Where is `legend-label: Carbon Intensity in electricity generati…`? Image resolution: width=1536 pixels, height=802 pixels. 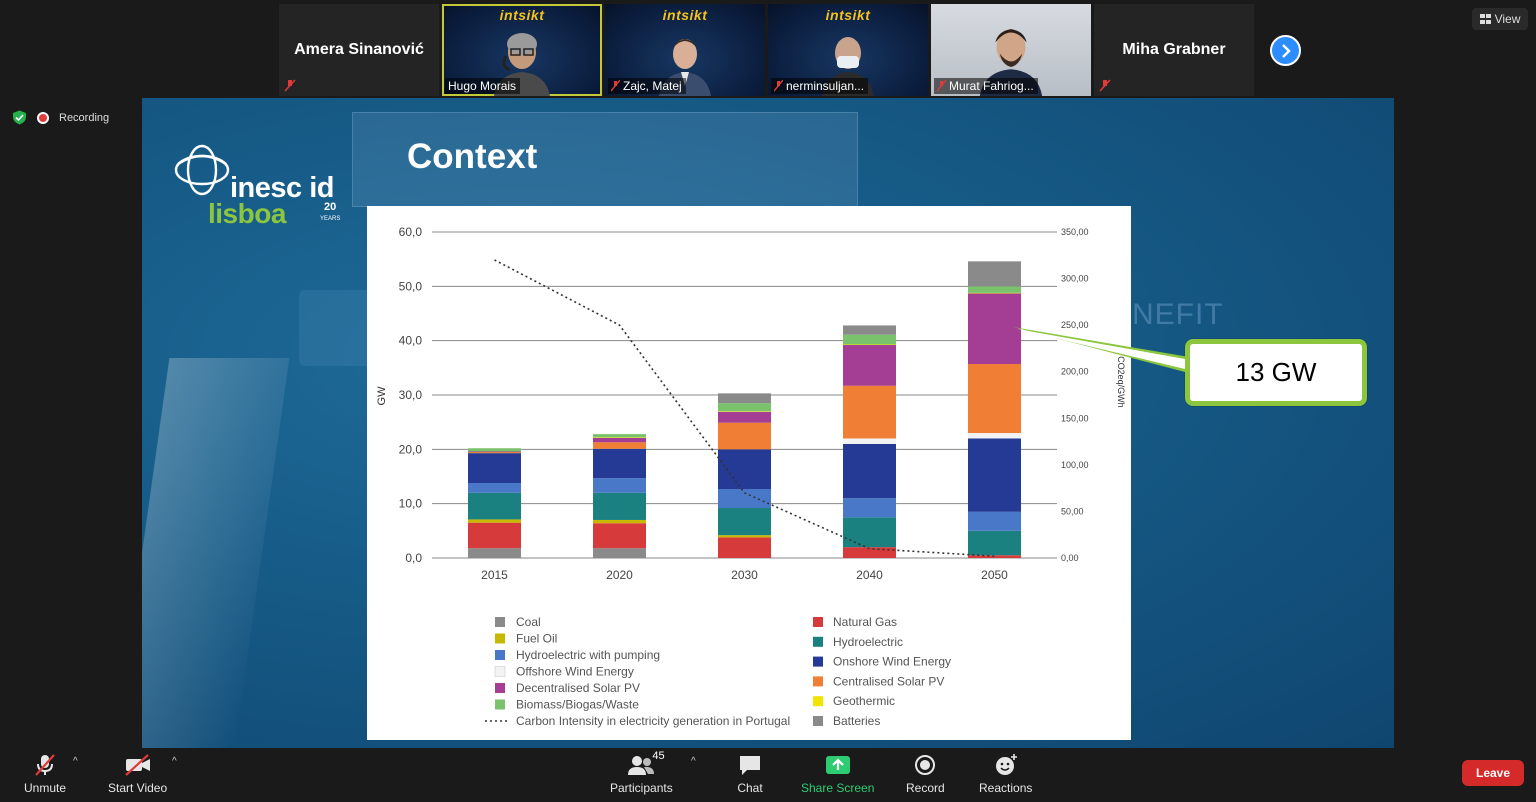 legend-label: Carbon Intensity in electricity generati… is located at coordinates (653, 721).